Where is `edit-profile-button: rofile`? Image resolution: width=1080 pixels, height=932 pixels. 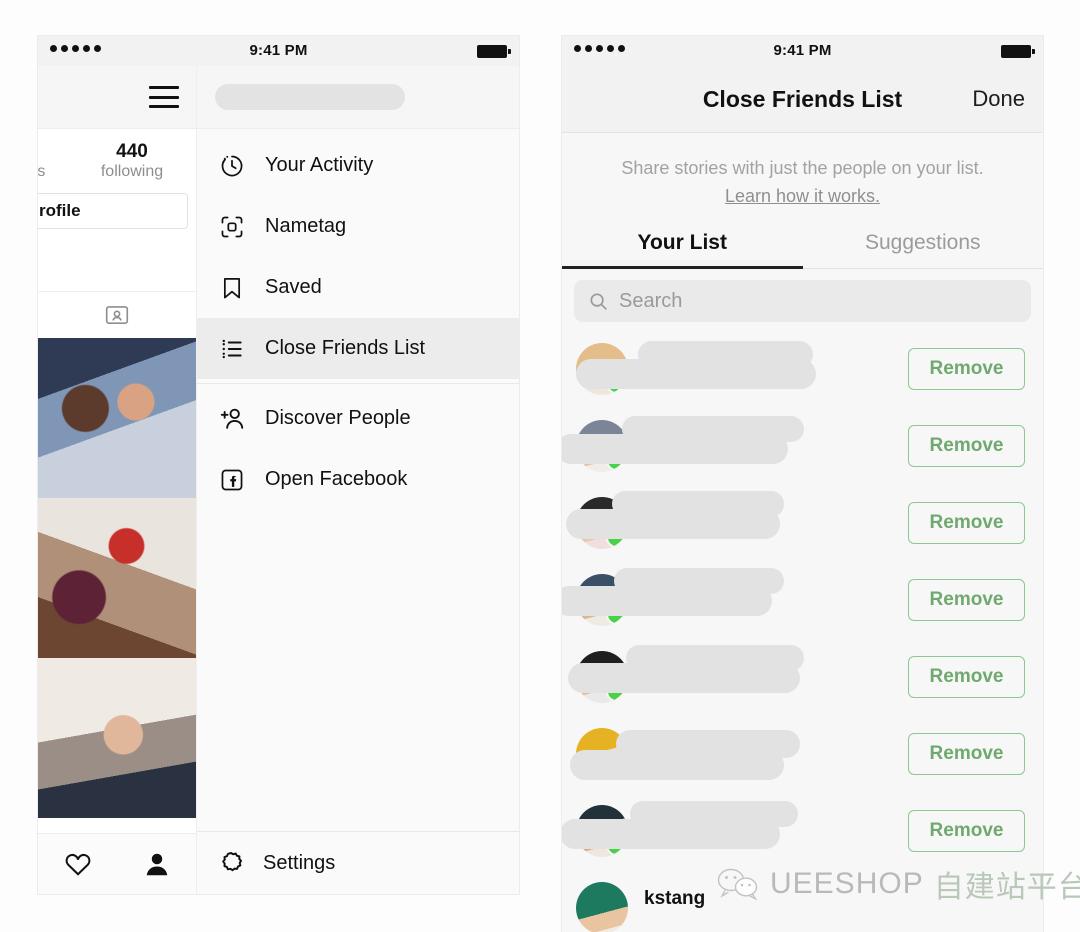
edit-profile-button: rofile is located at coordinates (113, 211).